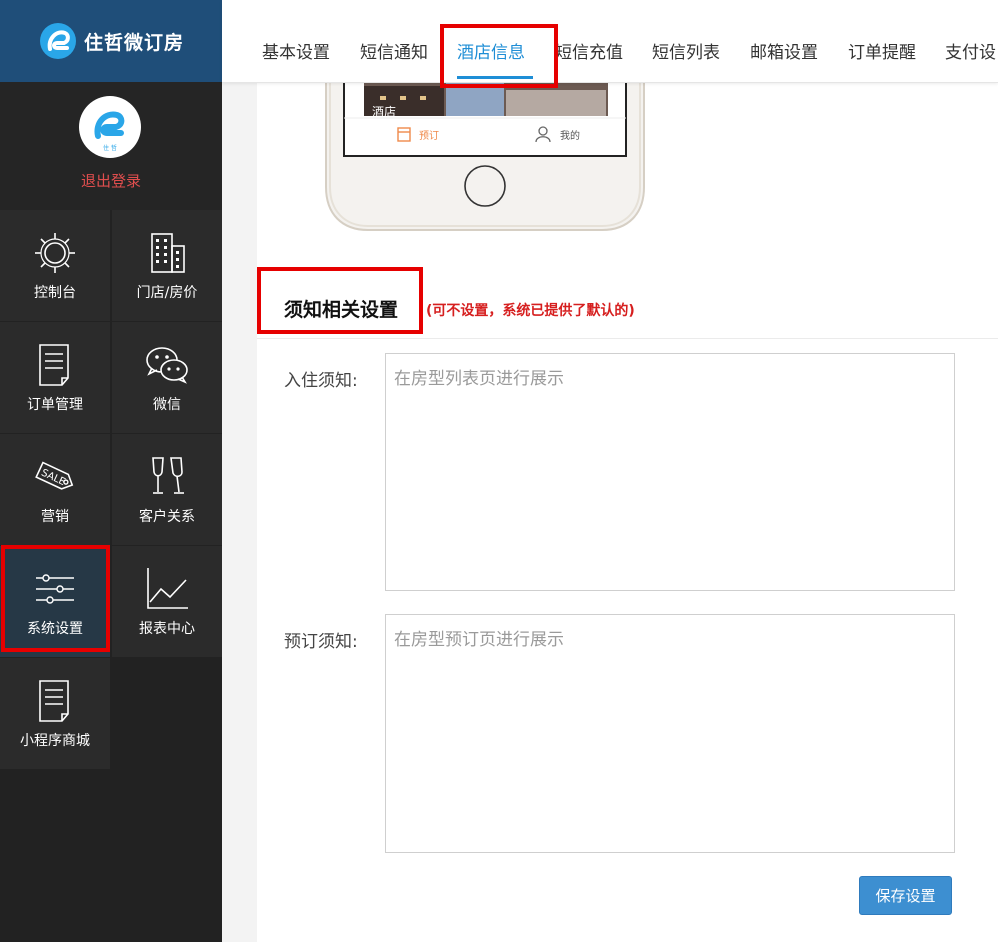 The width and height of the screenshot is (998, 942). Describe the element at coordinates (905, 895) in the screenshot. I see `save-settings-button: 保存设置` at that location.